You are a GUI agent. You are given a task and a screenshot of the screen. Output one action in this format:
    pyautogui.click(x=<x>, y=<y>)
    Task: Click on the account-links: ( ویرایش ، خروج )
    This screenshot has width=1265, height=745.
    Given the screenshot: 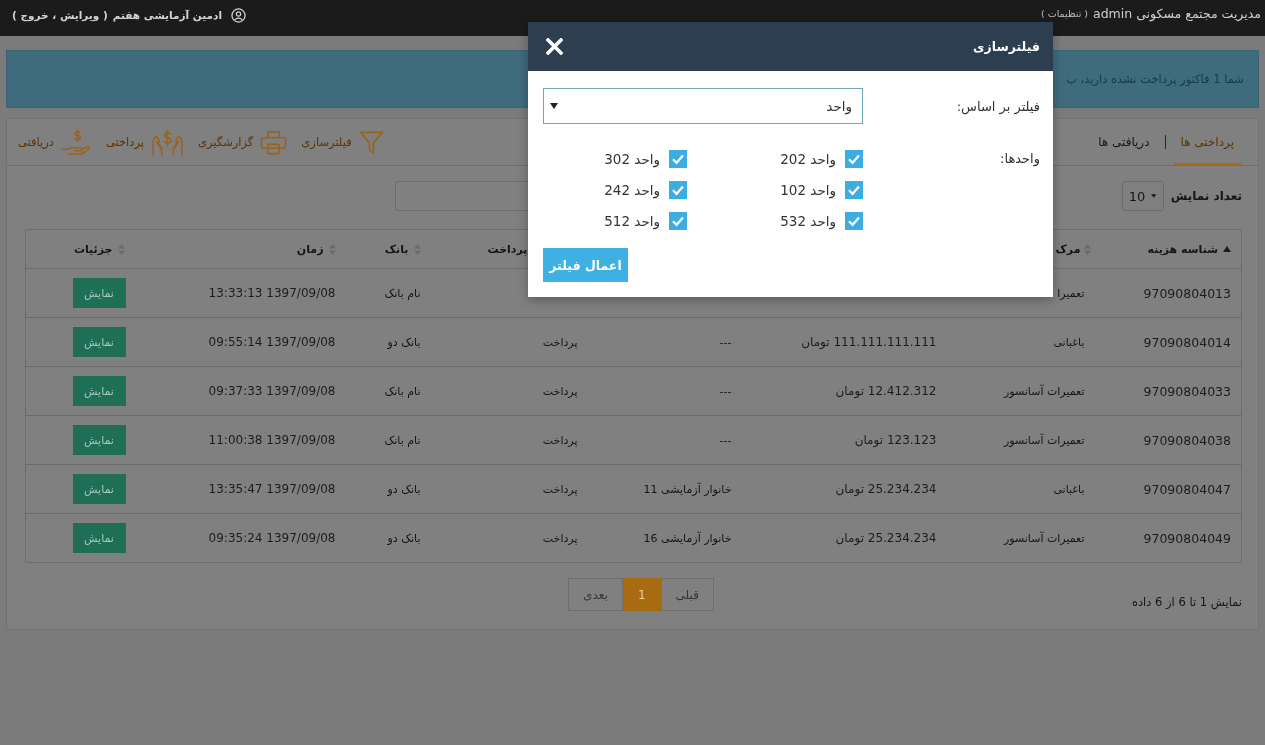 What is the action you would take?
    pyautogui.click(x=60, y=15)
    